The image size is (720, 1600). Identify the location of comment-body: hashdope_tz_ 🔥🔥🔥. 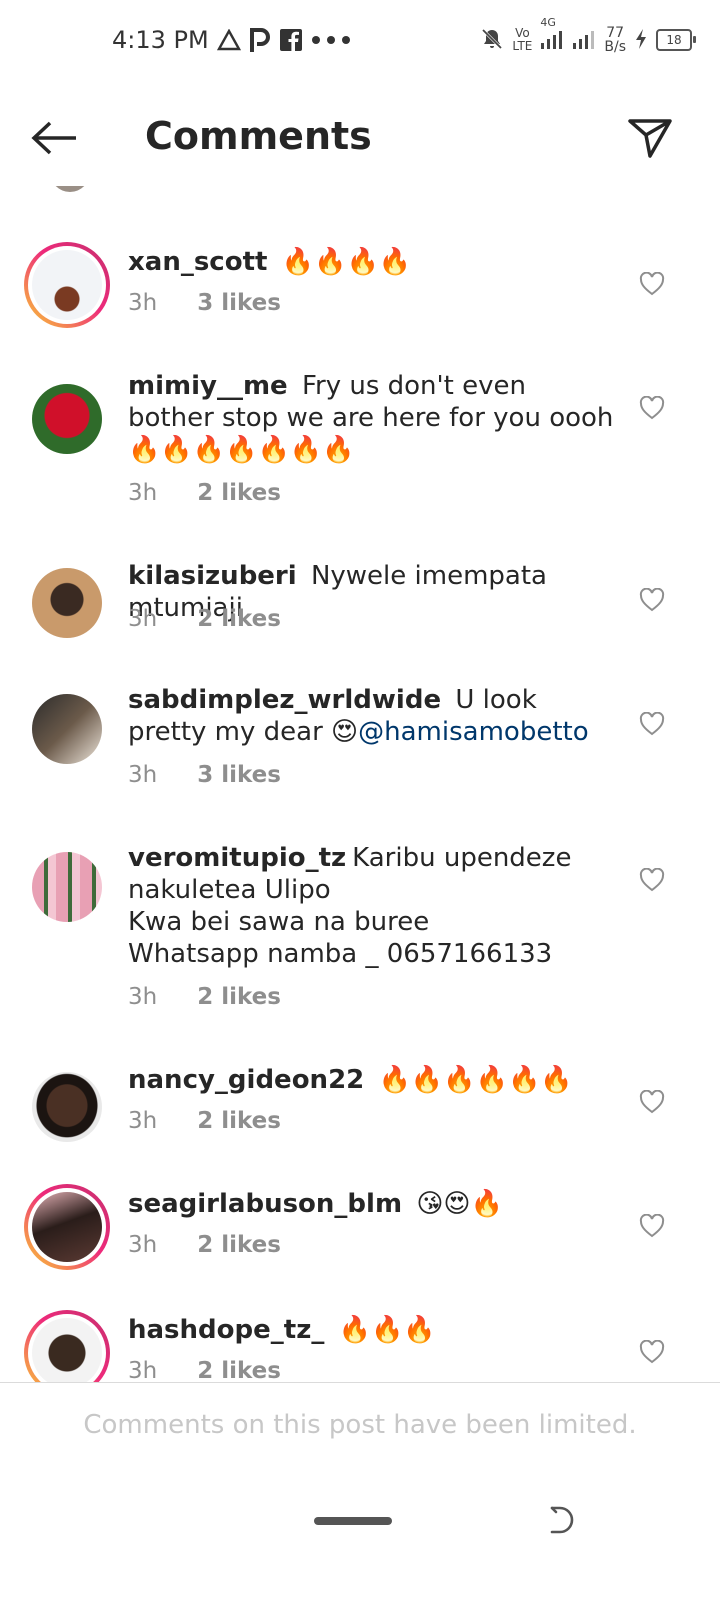
(373, 1330).